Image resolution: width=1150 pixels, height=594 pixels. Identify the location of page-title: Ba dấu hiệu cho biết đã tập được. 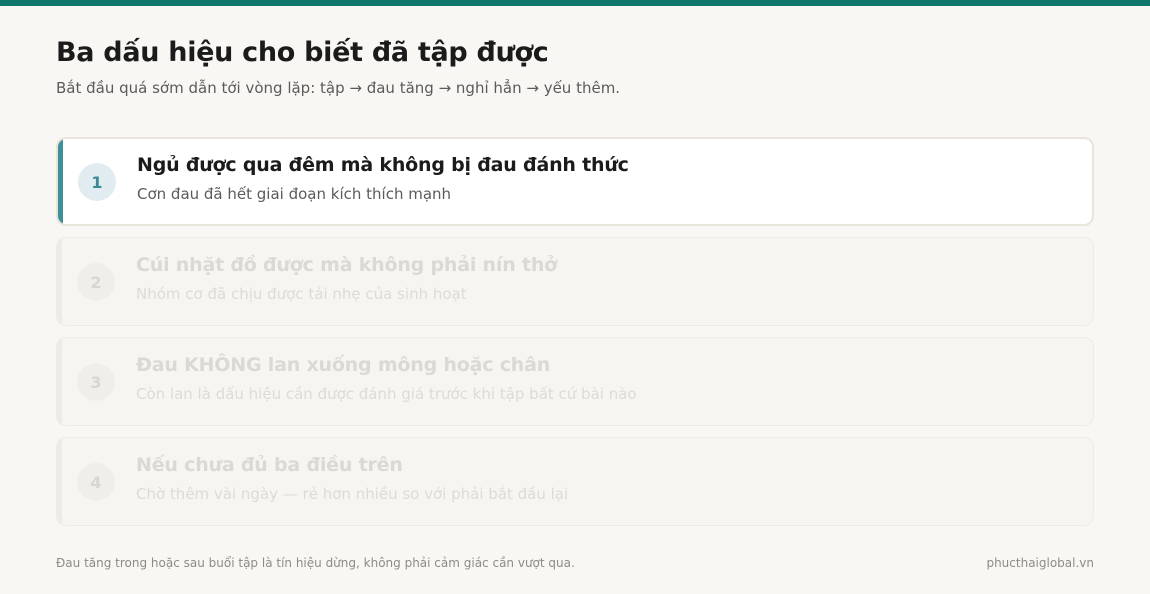
(302, 52).